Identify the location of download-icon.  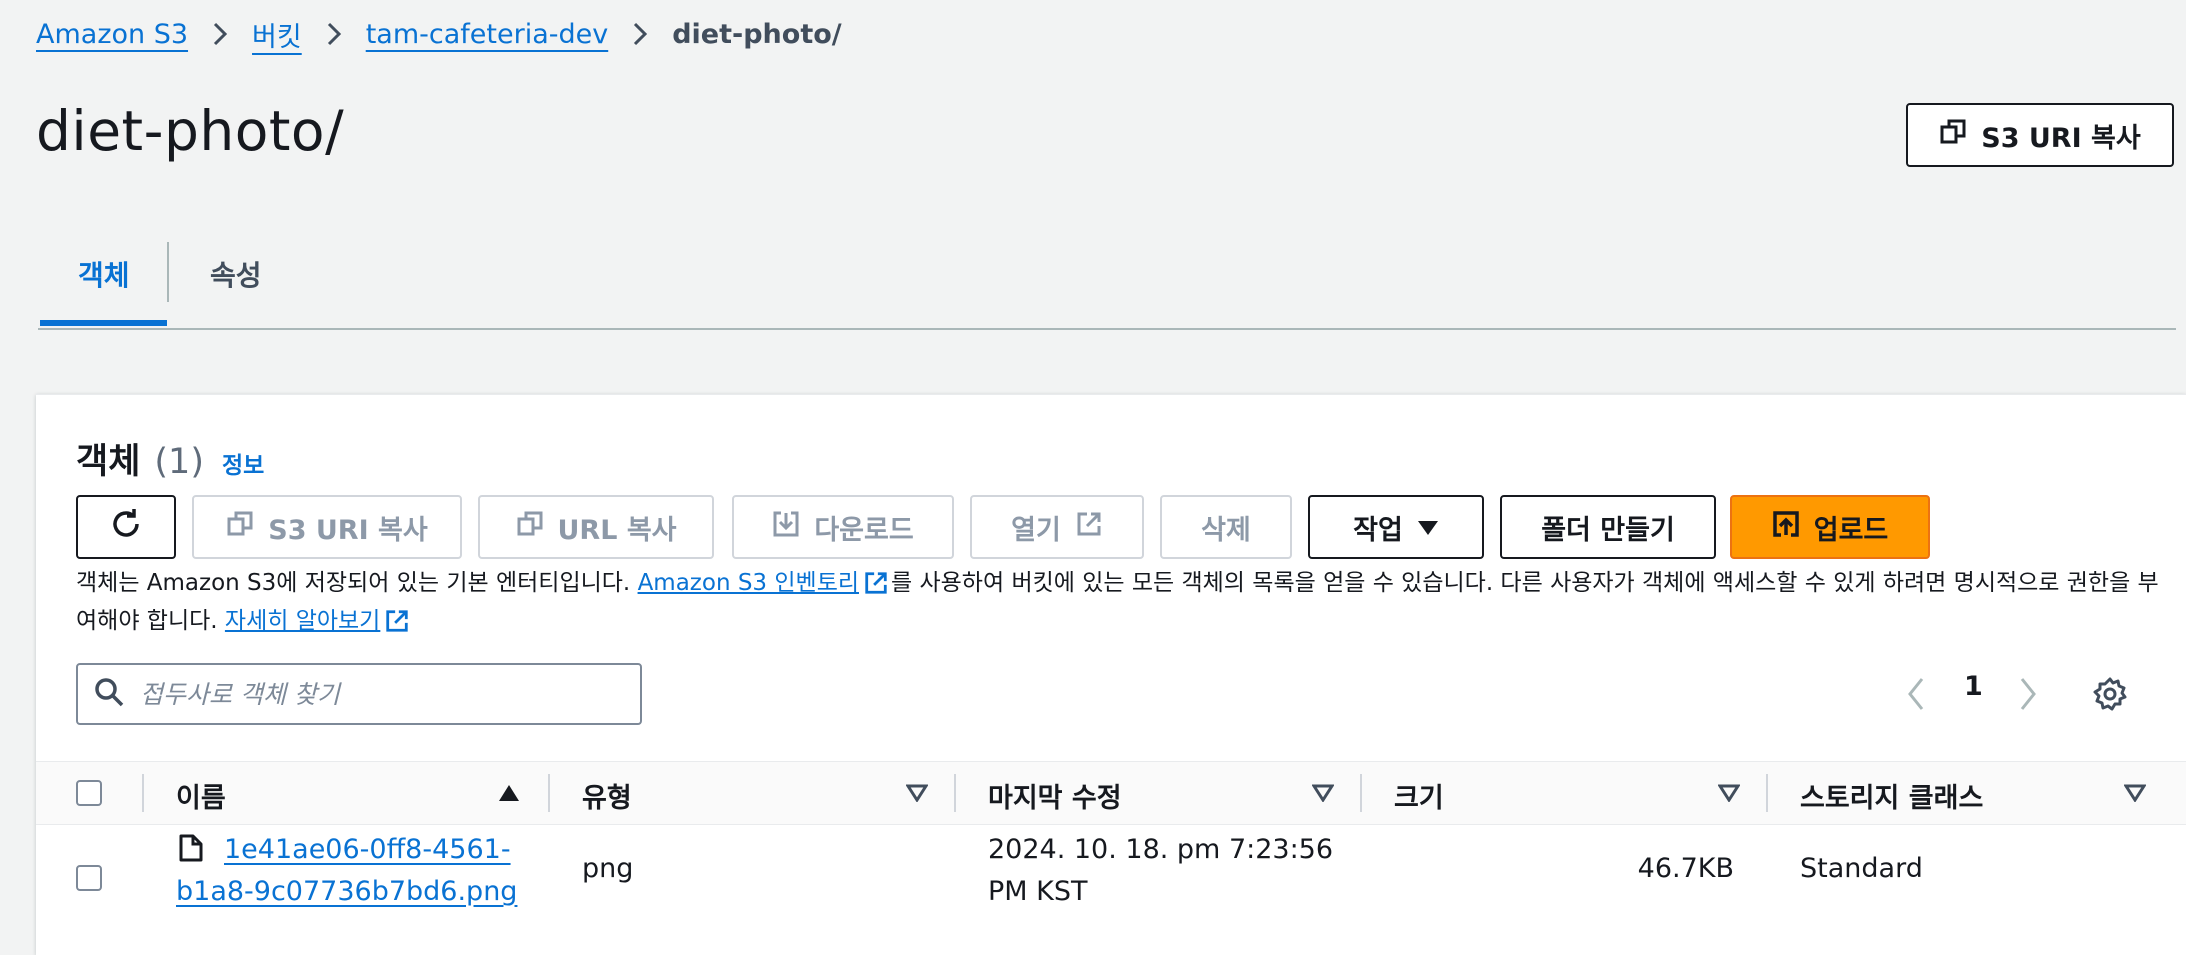
(786, 527).